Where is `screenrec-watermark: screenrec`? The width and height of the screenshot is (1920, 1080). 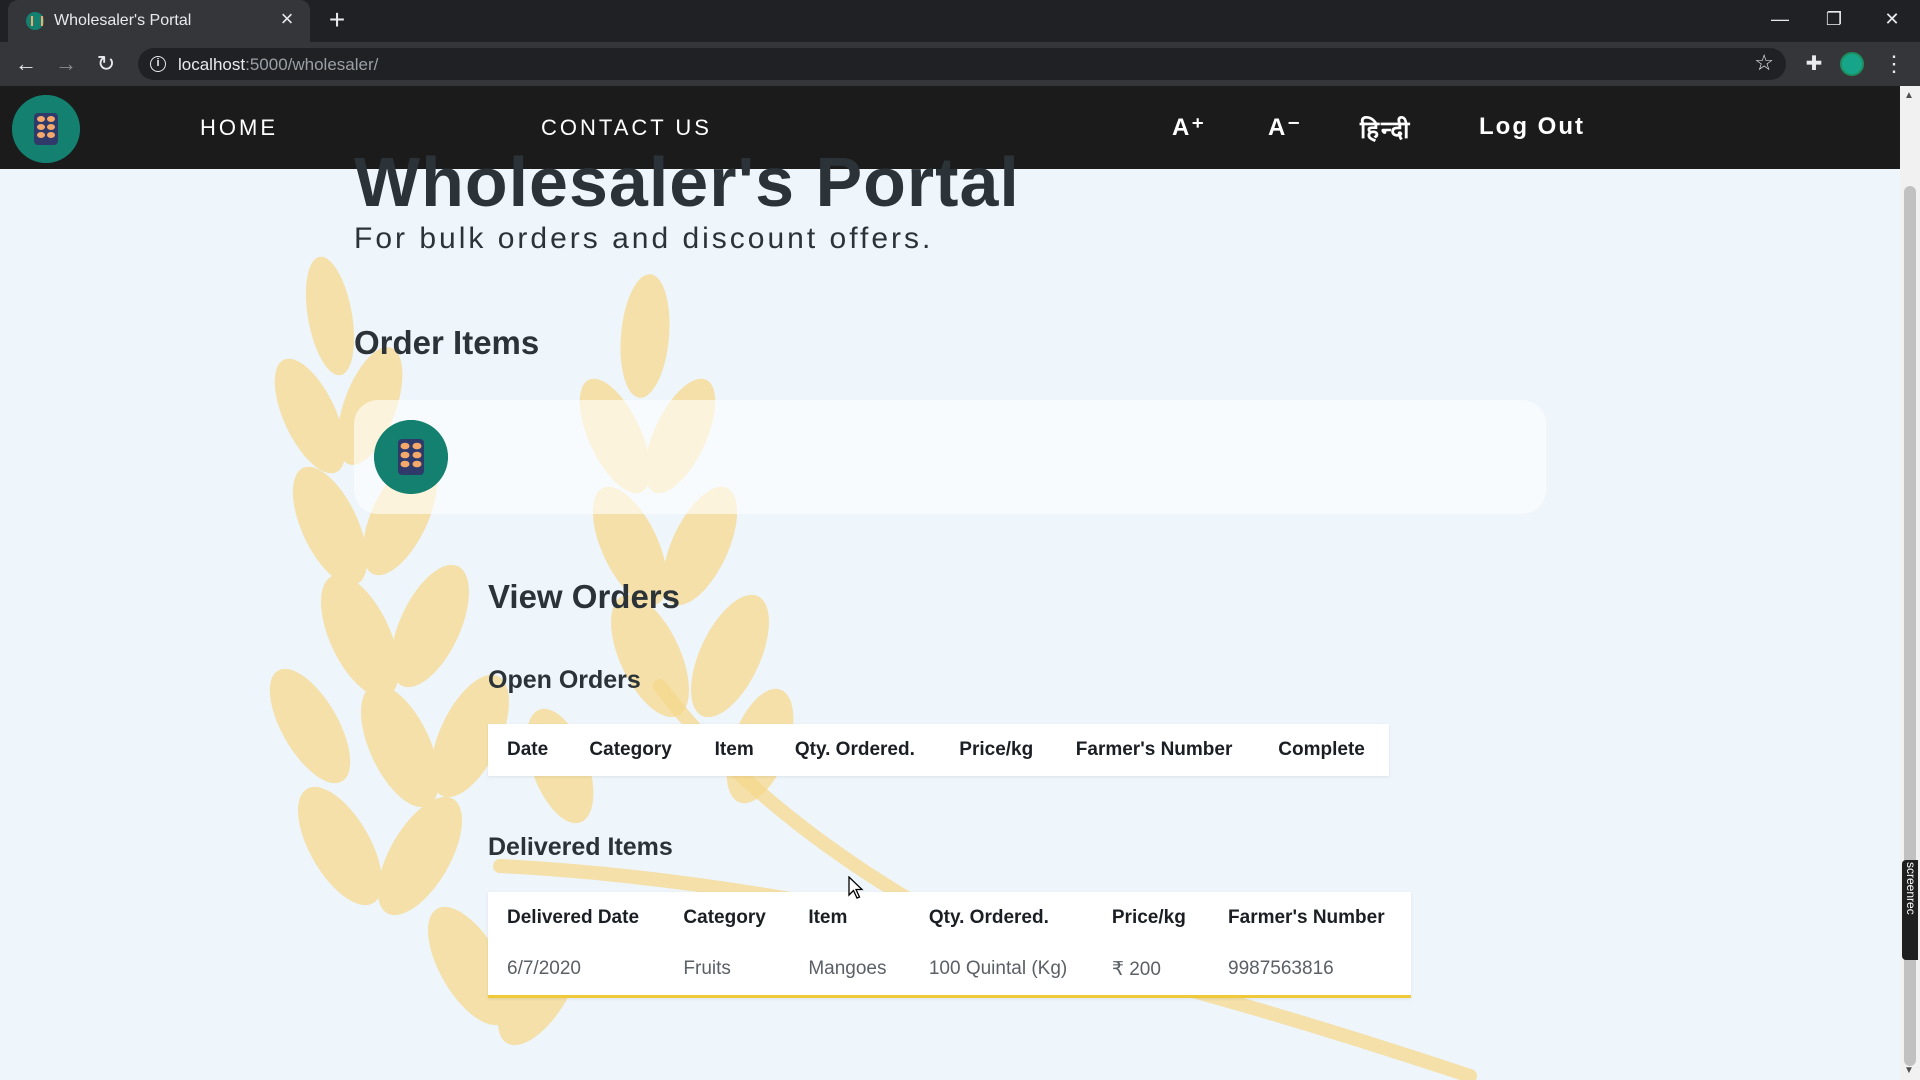 screenrec-watermark: screenrec is located at coordinates (1910, 910).